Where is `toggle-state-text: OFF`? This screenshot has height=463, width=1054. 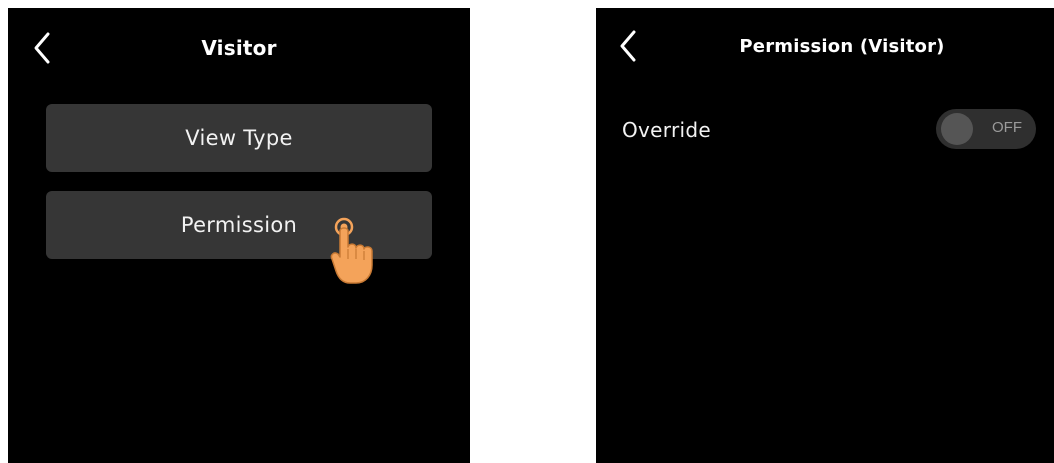 toggle-state-text: OFF is located at coordinates (1007, 127).